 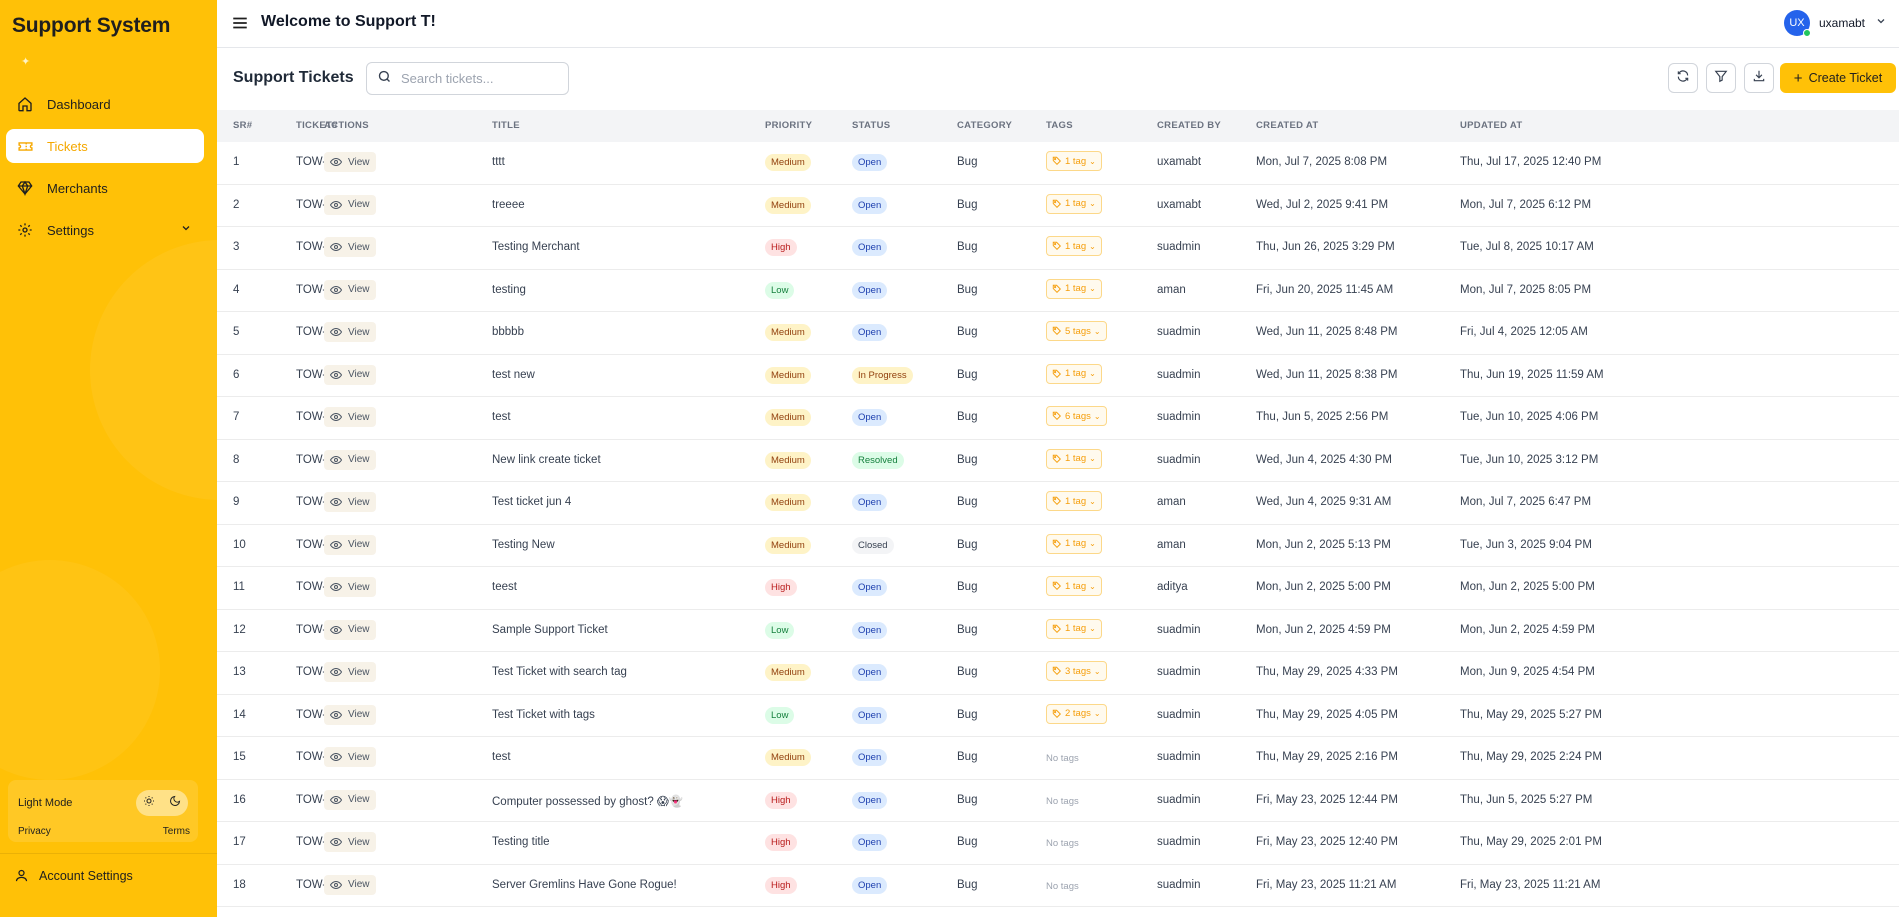 I want to click on refresh-button, so click(x=1683, y=78).